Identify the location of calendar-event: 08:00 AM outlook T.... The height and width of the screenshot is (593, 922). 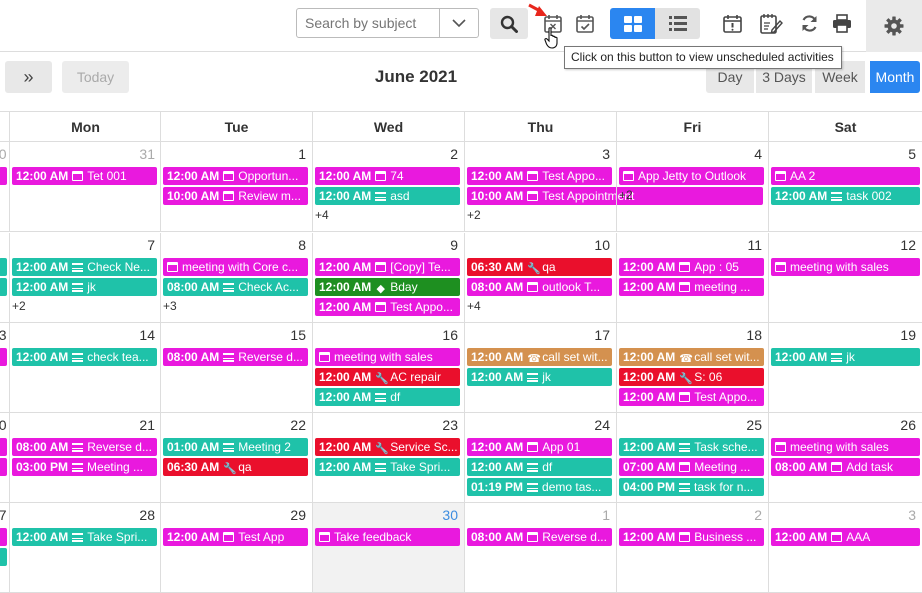
(539, 287).